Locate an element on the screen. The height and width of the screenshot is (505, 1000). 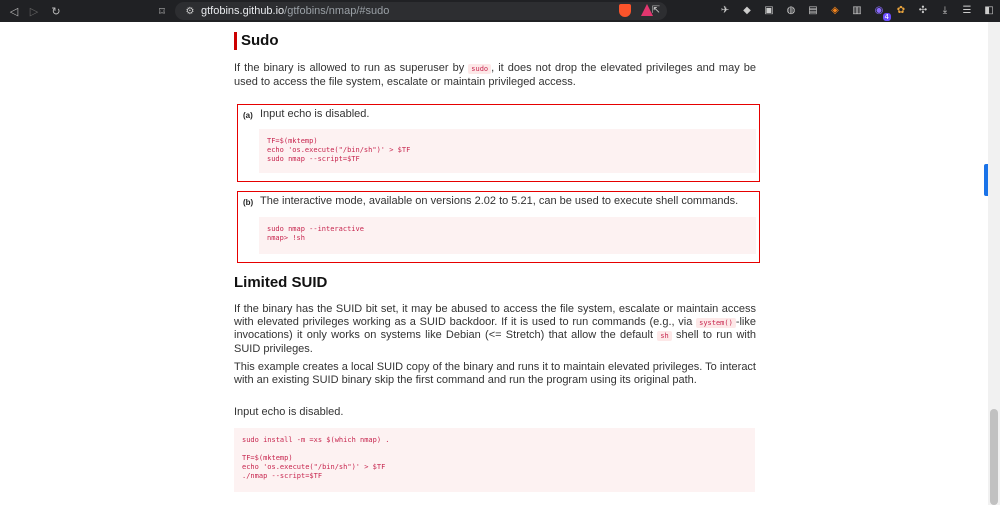
url-host: gtfobins.github.io is located at coordinates (243, 11).